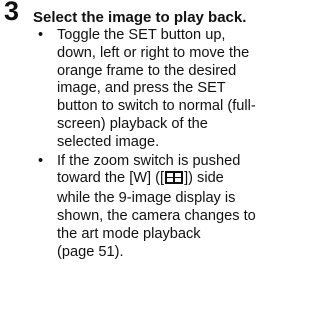  What do you see at coordinates (156, 215) in the screenshot?
I see `text-line: shown, the camera changes to` at bounding box center [156, 215].